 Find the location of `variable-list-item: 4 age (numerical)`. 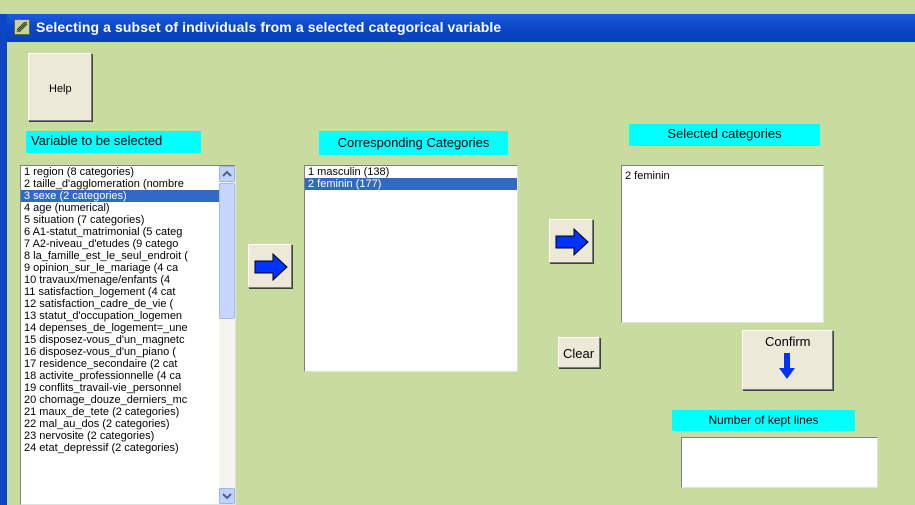

variable-list-item: 4 age (numerical) is located at coordinates (120, 208).